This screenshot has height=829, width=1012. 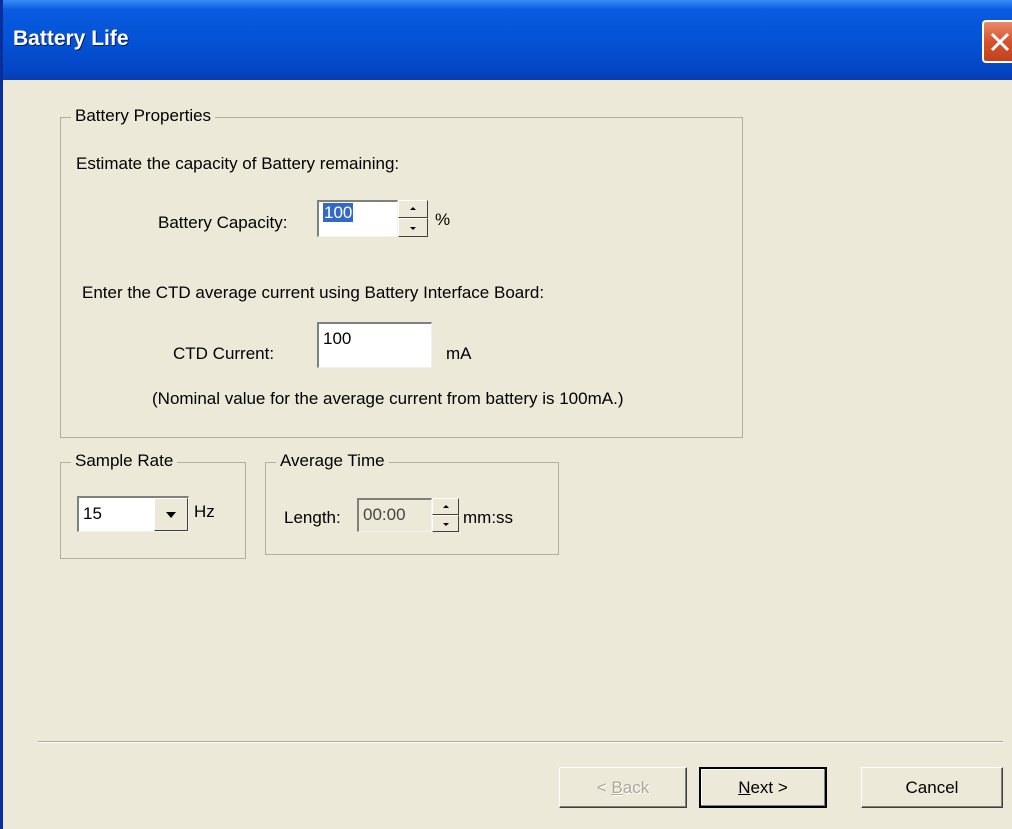 I want to click on battery-capacity-input: 100, so click(x=357, y=218).